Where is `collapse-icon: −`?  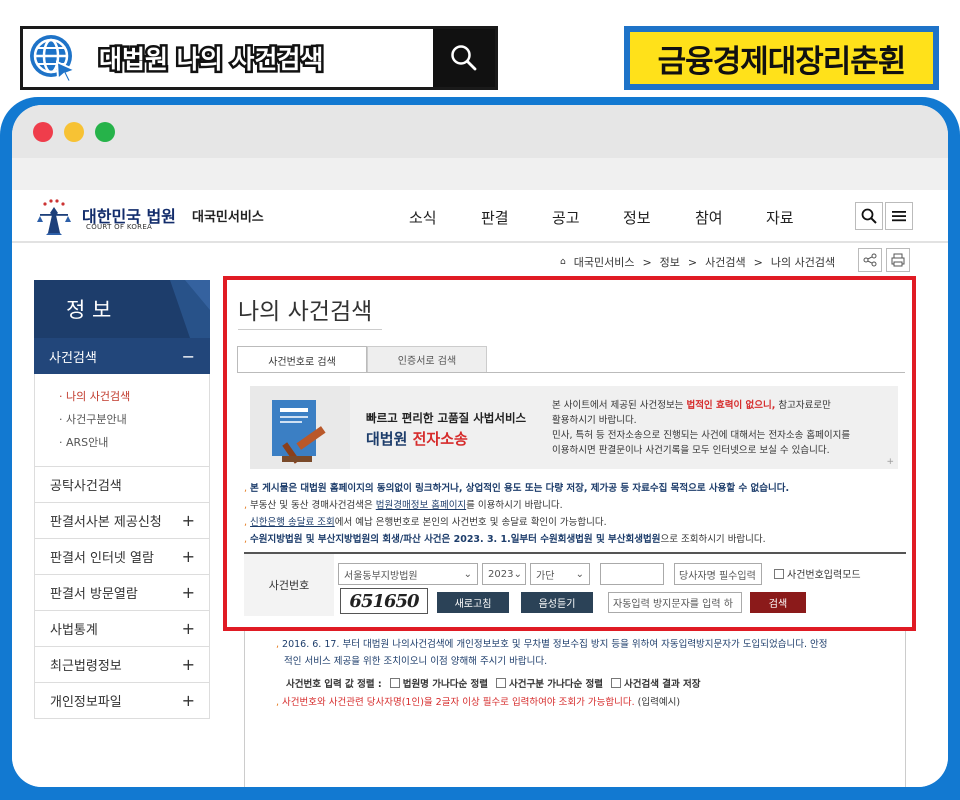
collapse-icon: − is located at coordinates (188, 356).